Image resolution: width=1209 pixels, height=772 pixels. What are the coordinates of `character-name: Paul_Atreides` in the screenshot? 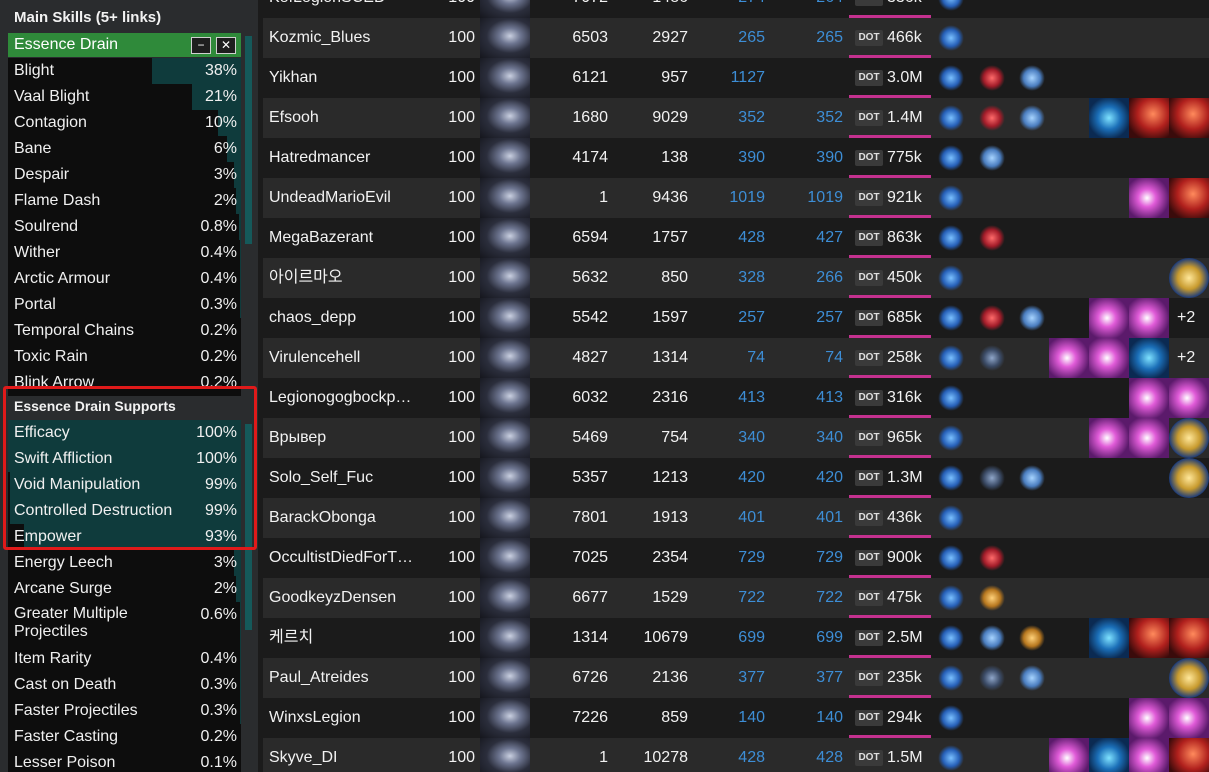 It's located at (344, 678).